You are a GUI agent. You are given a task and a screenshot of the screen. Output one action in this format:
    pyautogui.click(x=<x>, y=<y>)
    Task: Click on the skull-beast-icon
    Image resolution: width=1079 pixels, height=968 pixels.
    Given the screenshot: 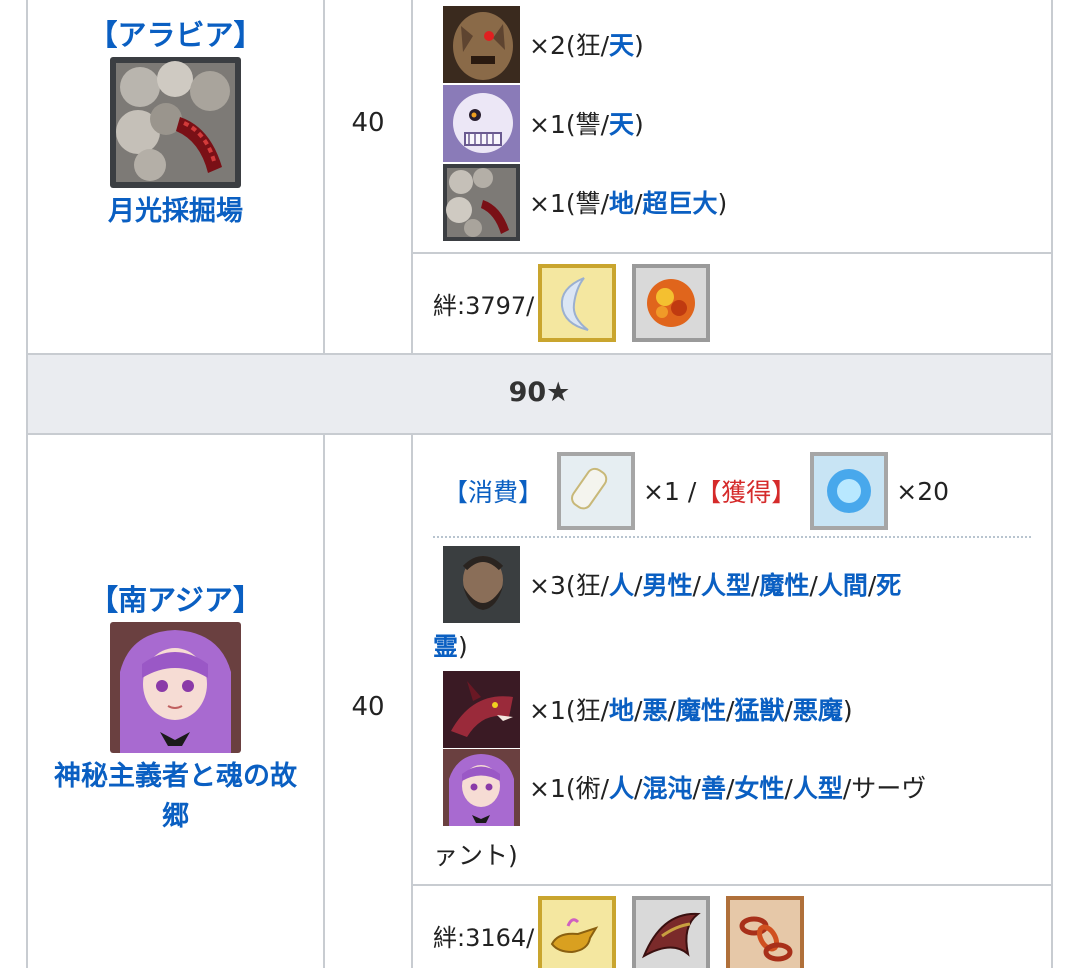 What is the action you would take?
    pyautogui.click(x=481, y=123)
    